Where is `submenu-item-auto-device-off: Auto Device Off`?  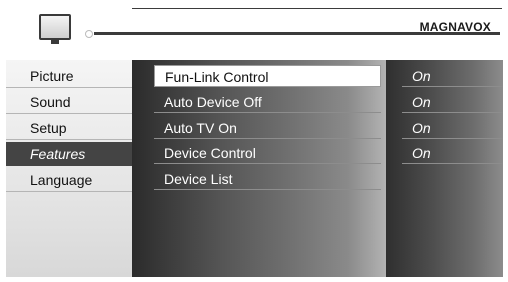 submenu-item-auto-device-off: Auto Device Off is located at coordinates (267, 102).